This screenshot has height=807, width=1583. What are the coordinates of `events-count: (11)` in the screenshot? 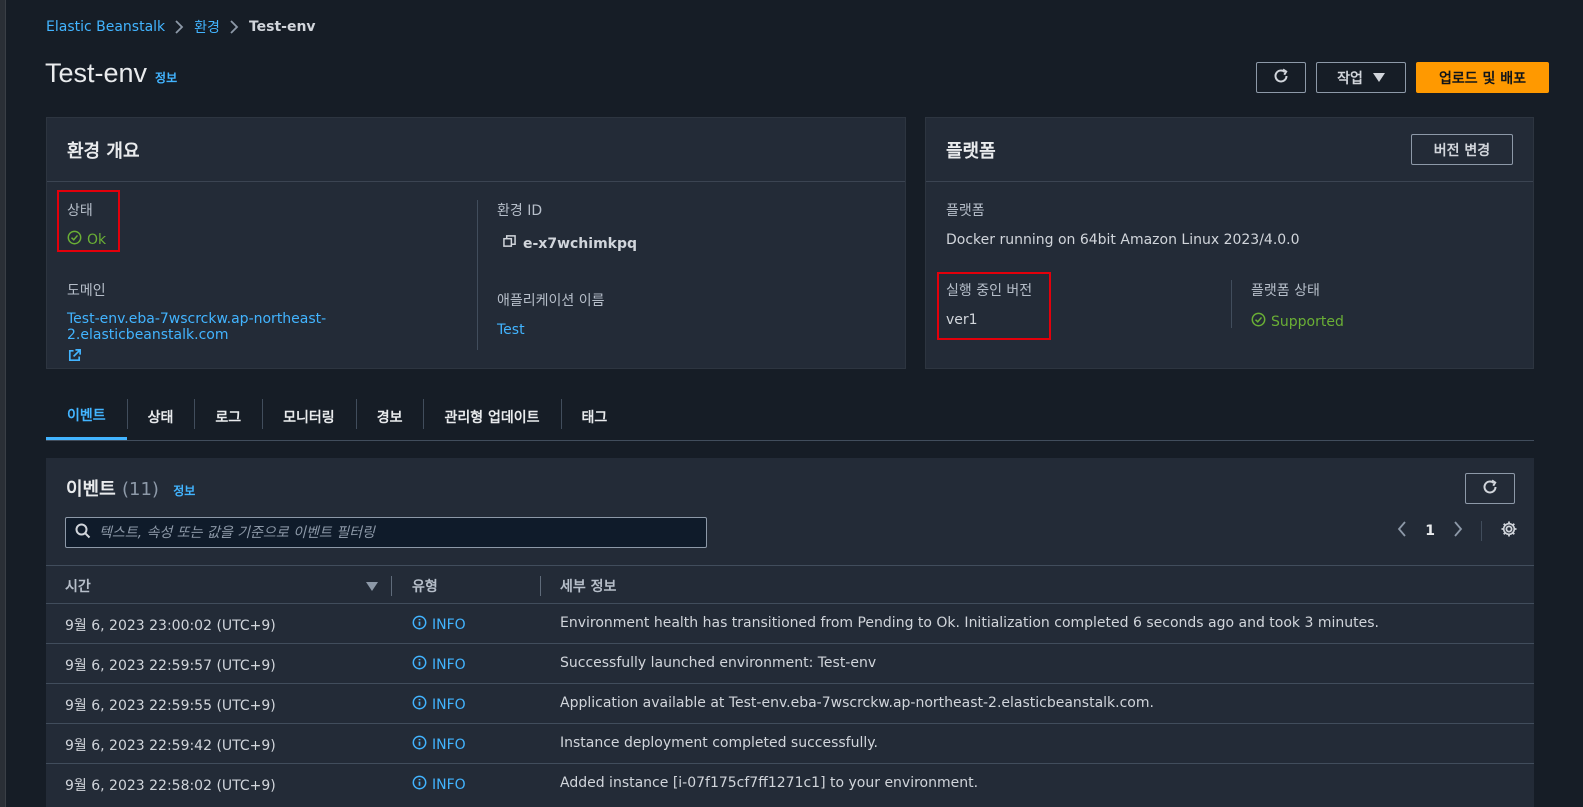 It's located at (140, 489).